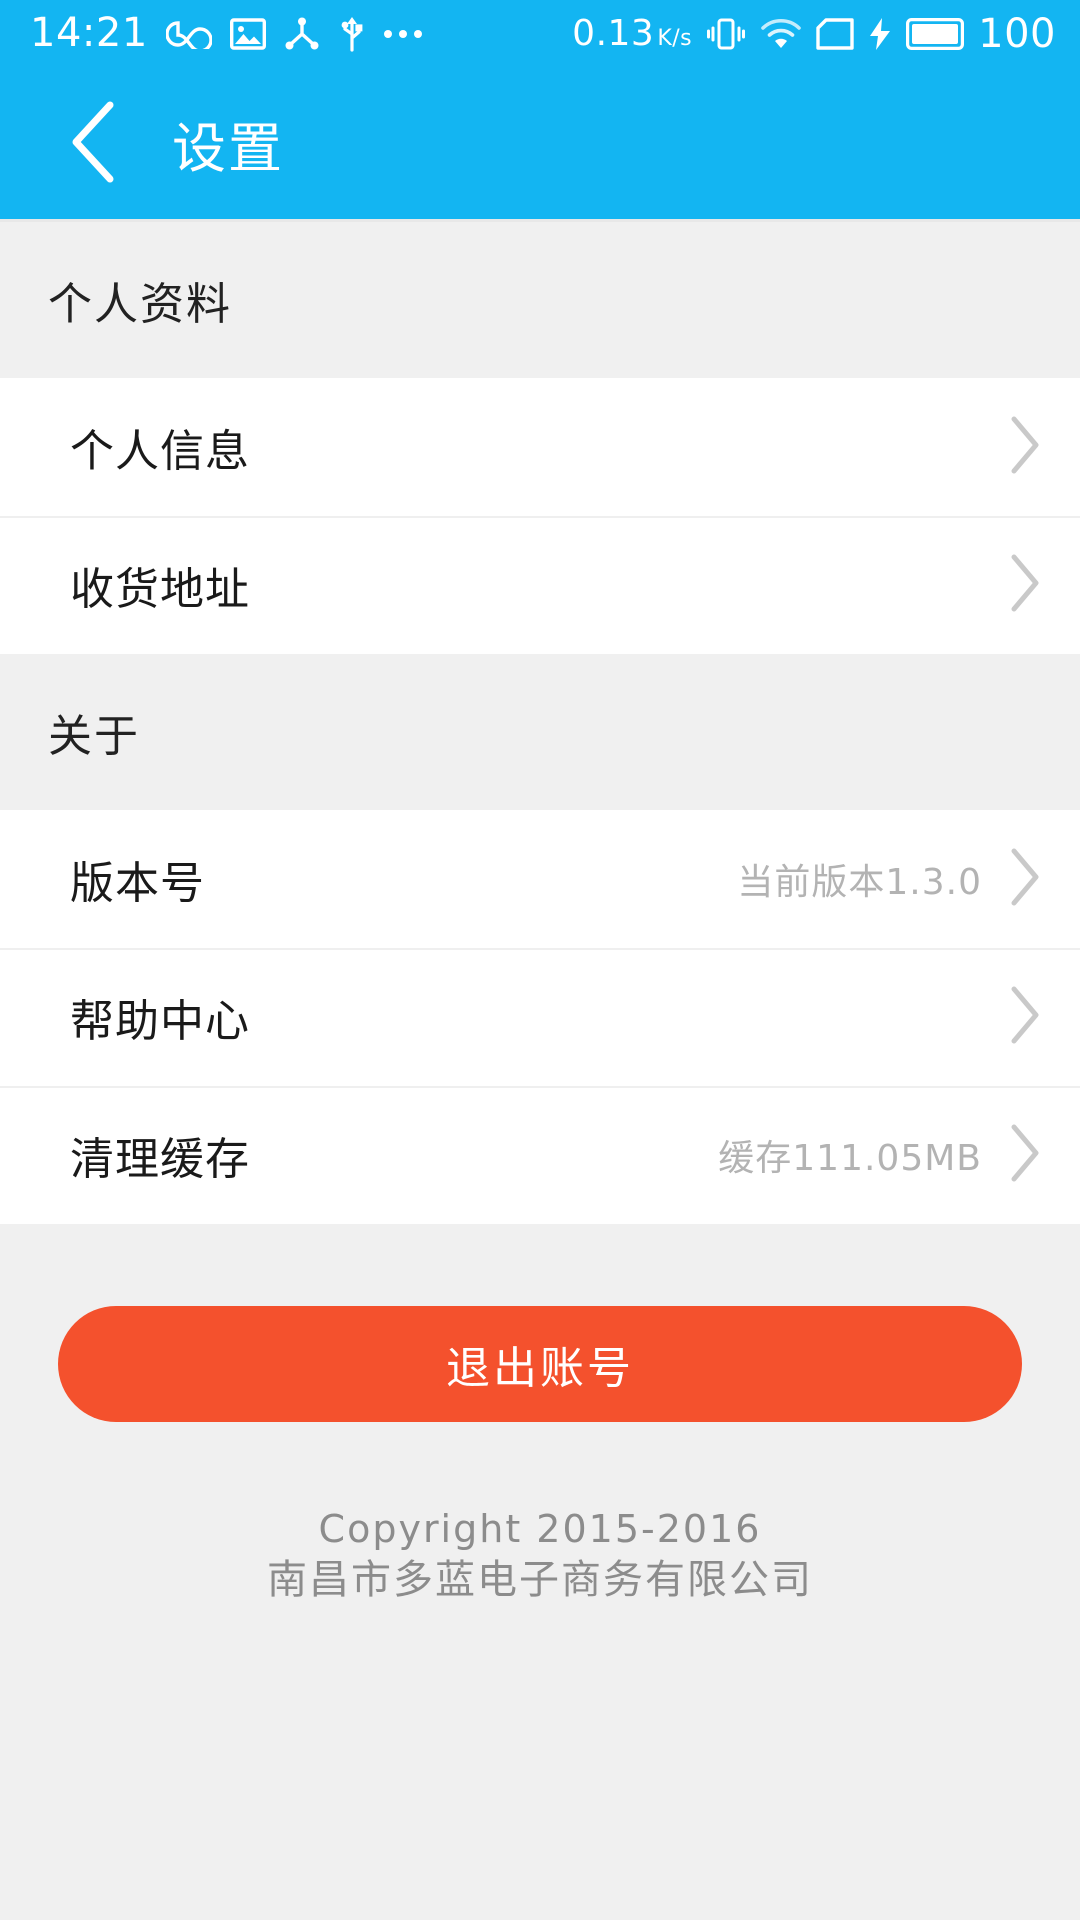  Describe the element at coordinates (613, 33) in the screenshot. I see `network-speed-value: 0.13` at that location.